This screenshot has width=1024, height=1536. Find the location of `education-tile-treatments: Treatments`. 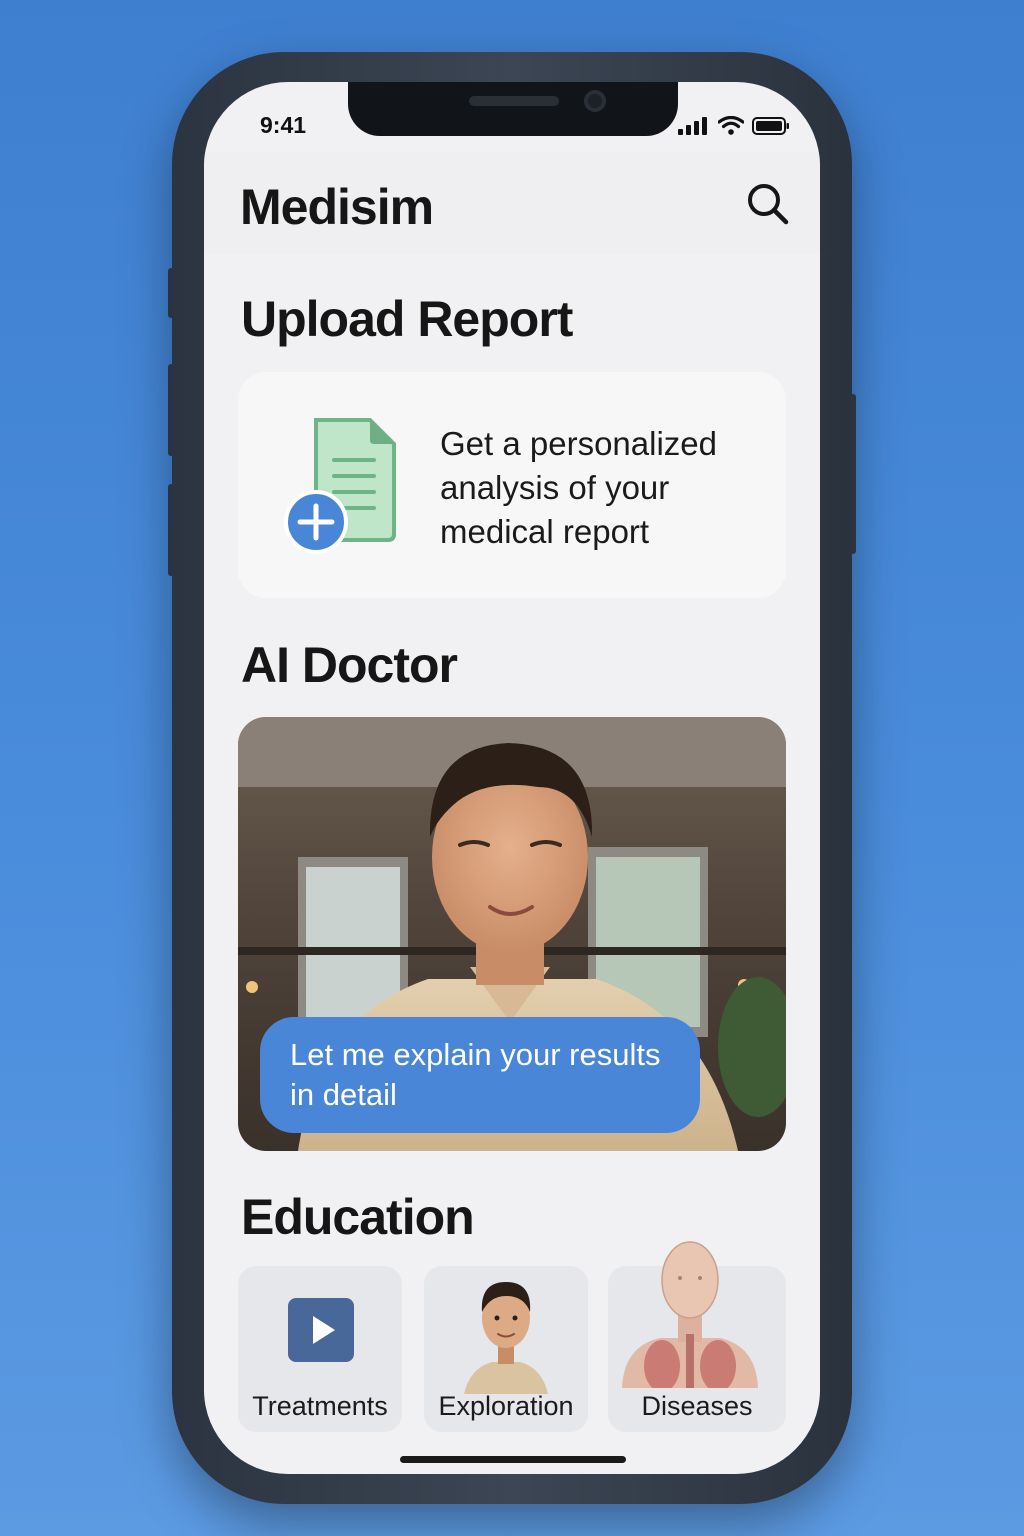

education-tile-treatments: Treatments is located at coordinates (320, 1349).